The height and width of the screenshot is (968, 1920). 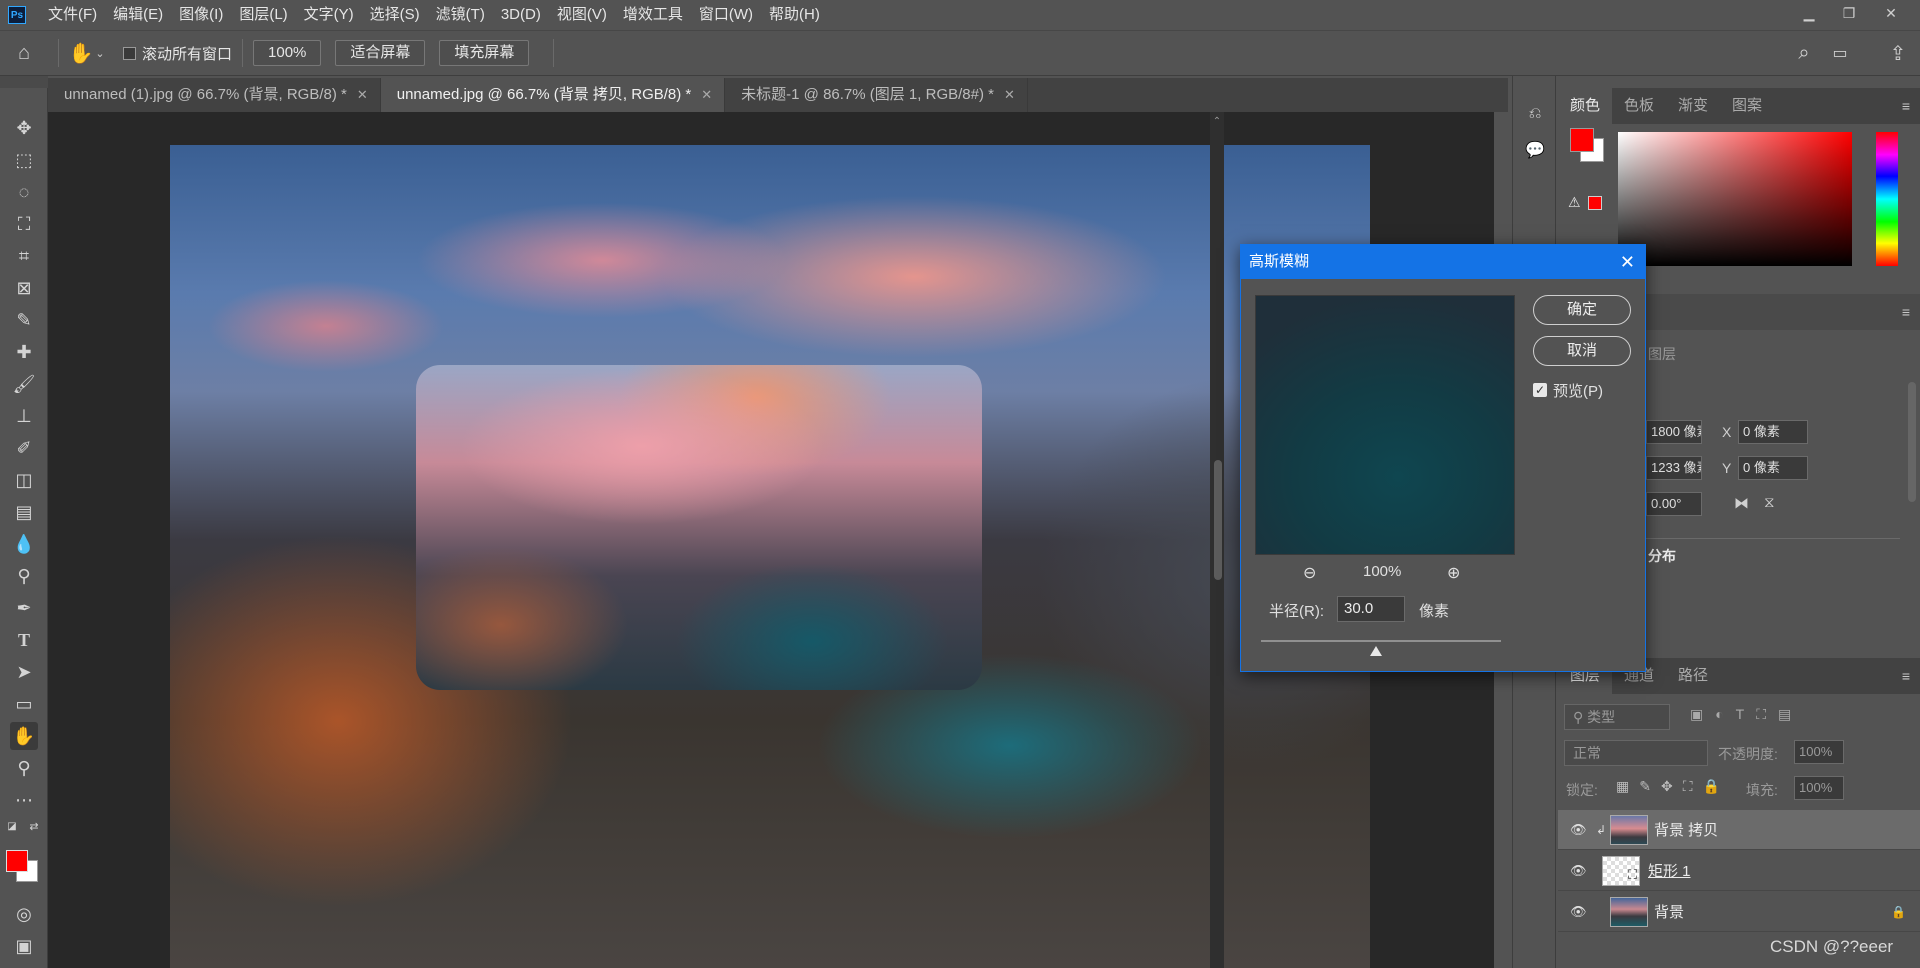 I want to click on radius-slider-handle, so click(x=1376, y=651).